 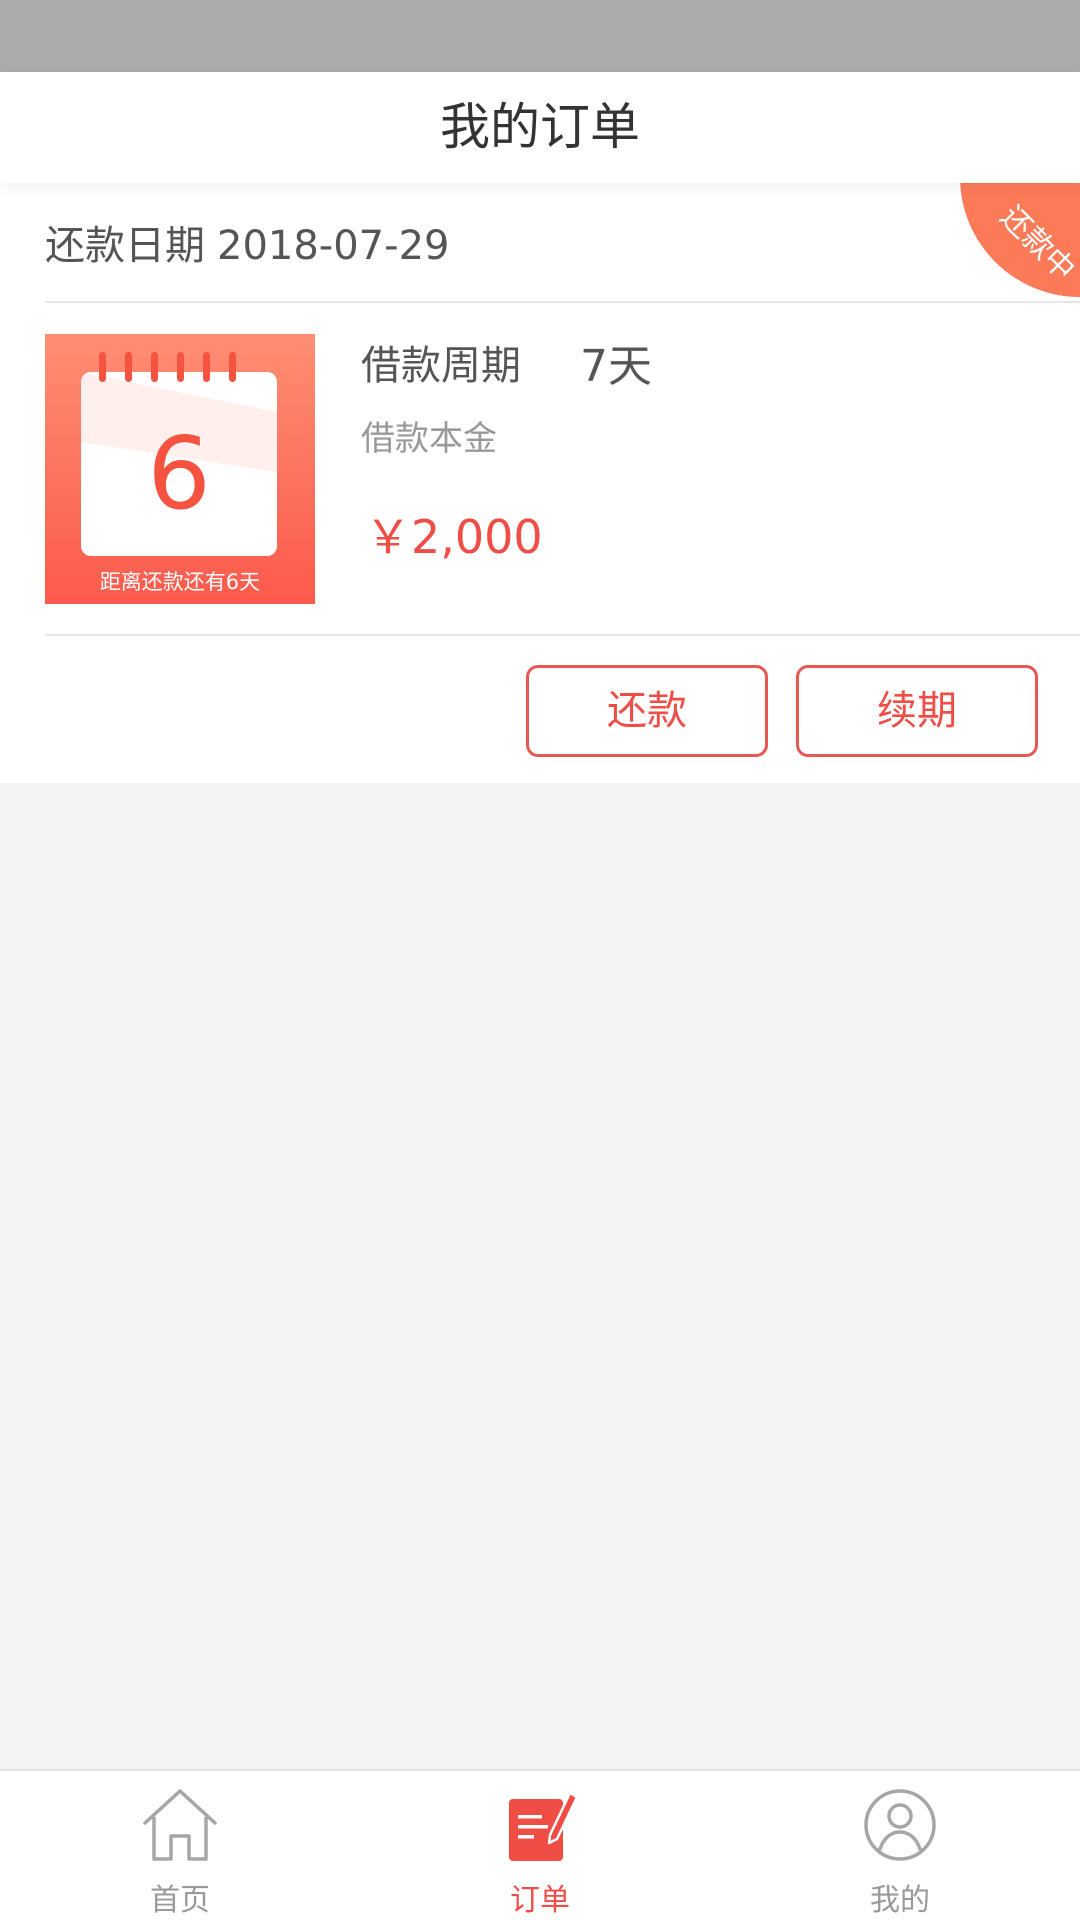 What do you see at coordinates (180, 1900) in the screenshot?
I see `tab-home-label: 首页` at bounding box center [180, 1900].